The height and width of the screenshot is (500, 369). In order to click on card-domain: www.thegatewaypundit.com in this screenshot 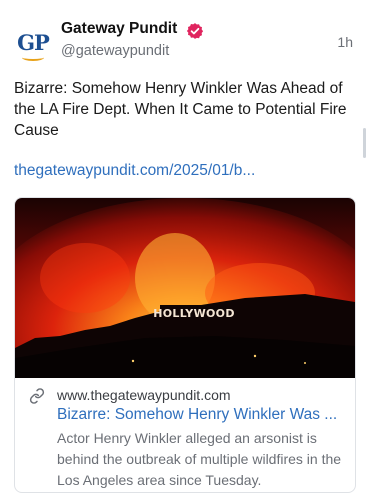, I will do `click(144, 395)`.